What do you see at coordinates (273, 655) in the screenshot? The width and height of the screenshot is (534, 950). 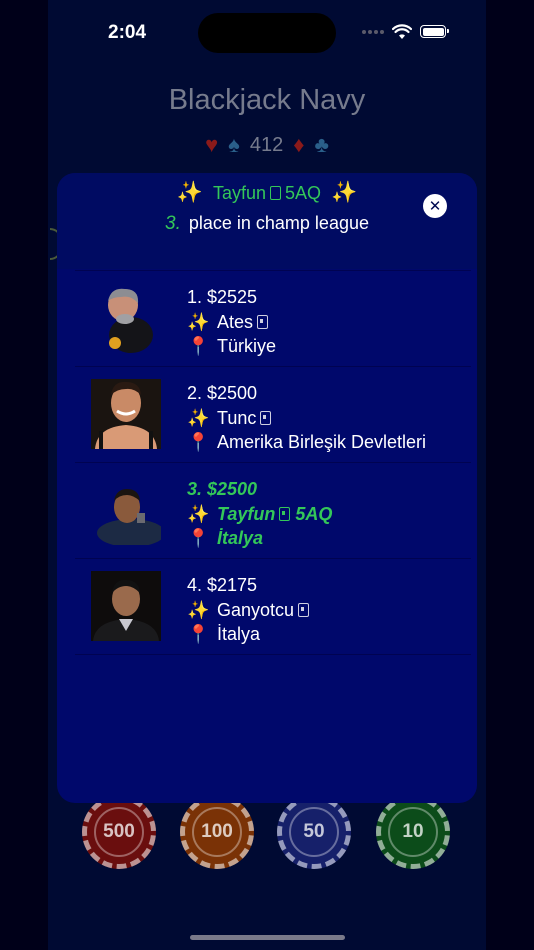 I see `row-divider` at bounding box center [273, 655].